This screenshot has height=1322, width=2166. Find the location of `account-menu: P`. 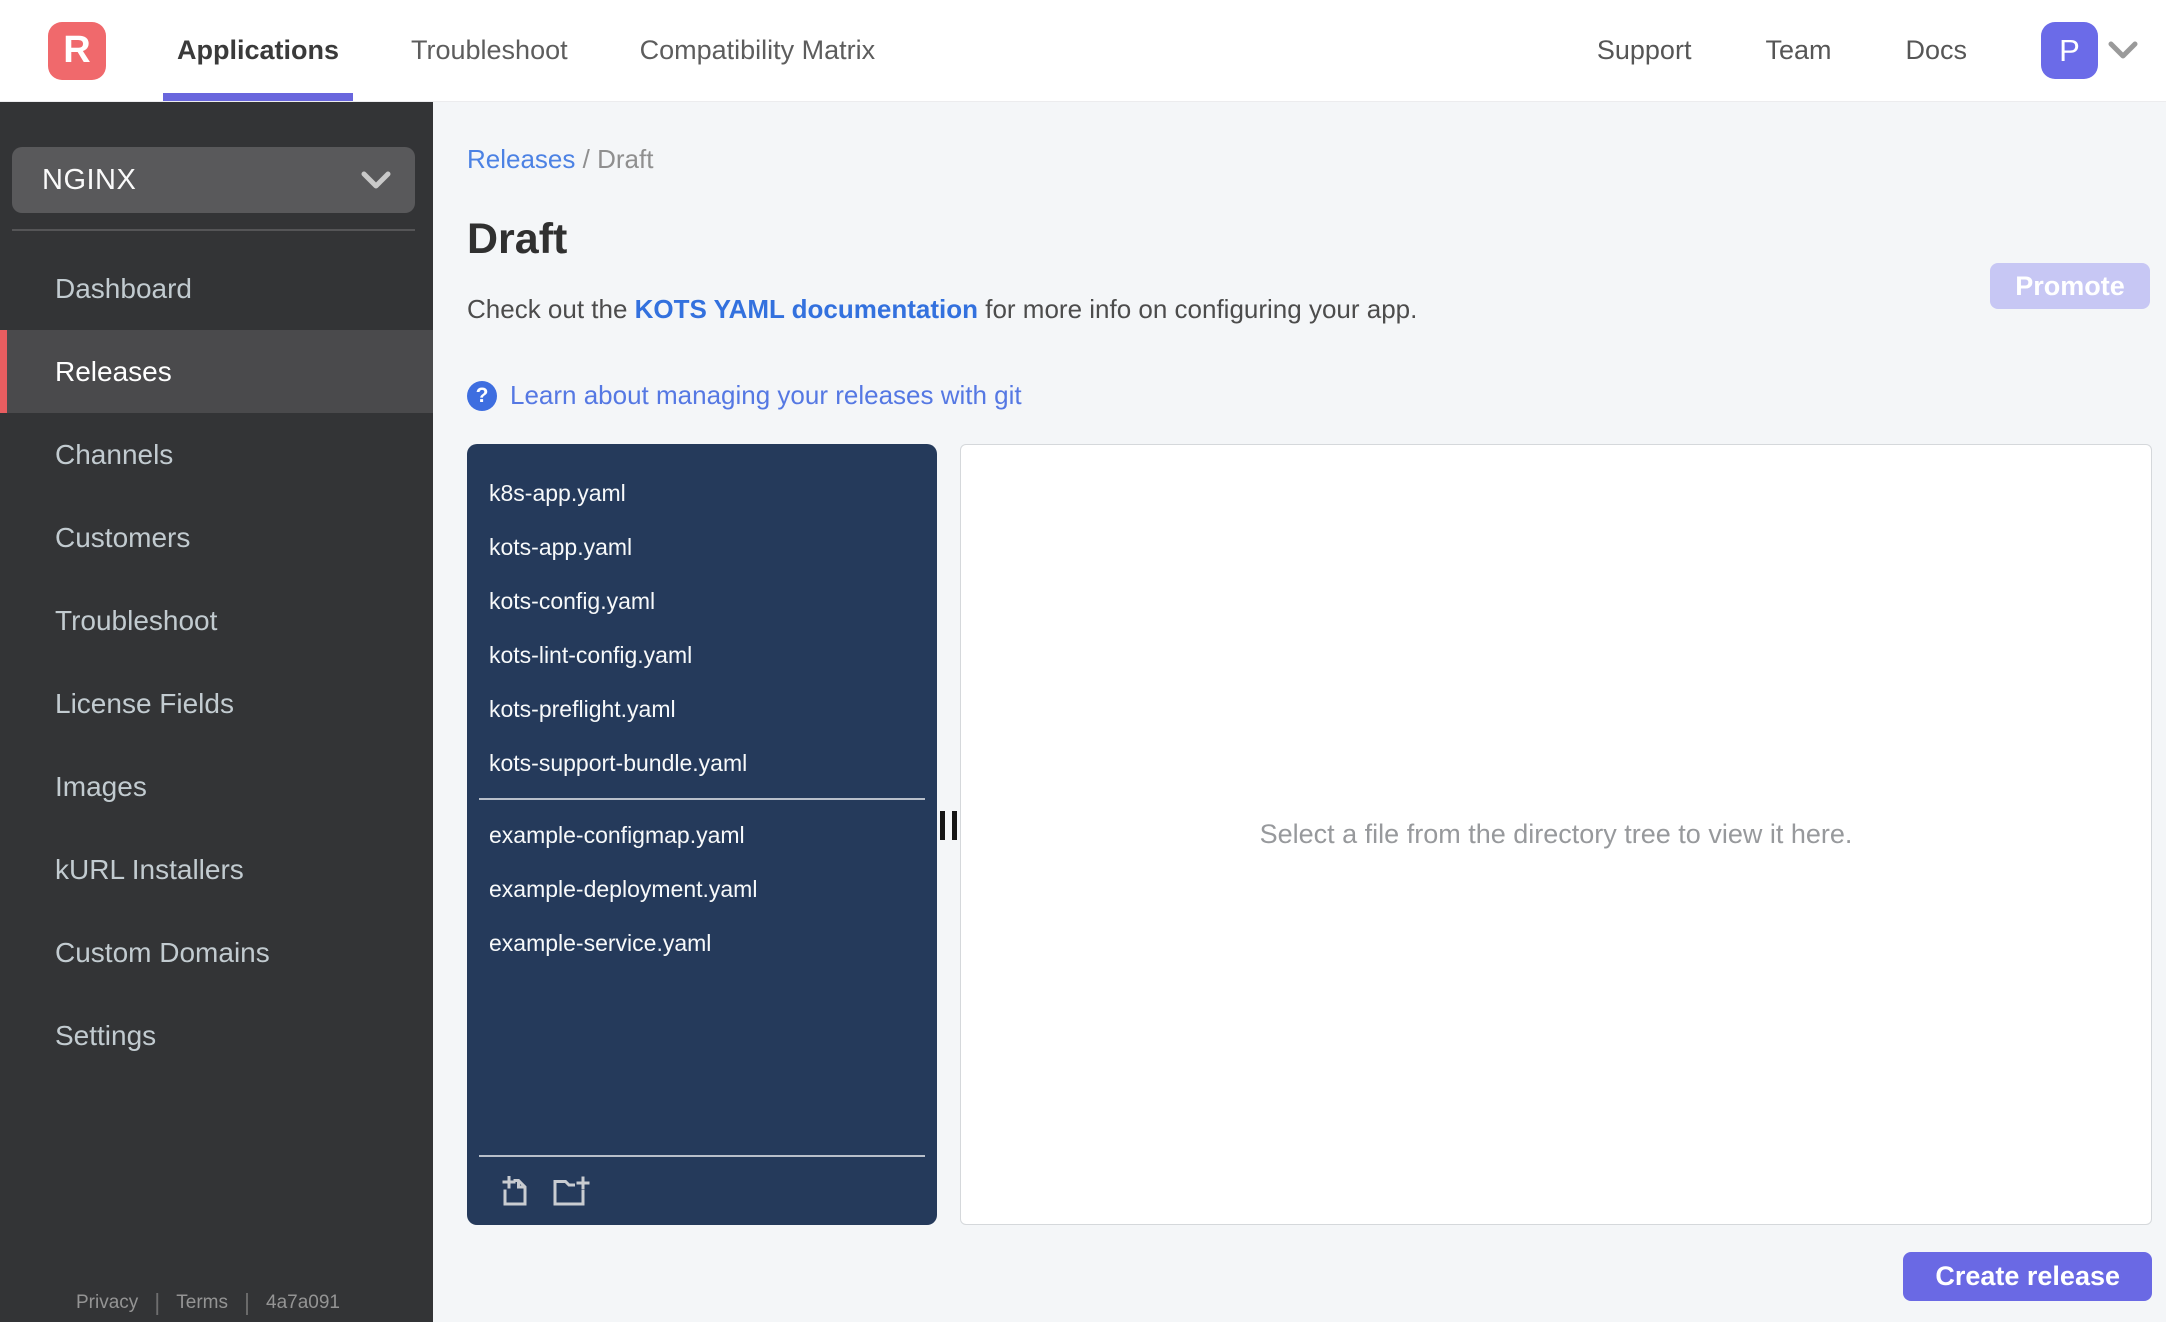

account-menu: P is located at coordinates (2089, 50).